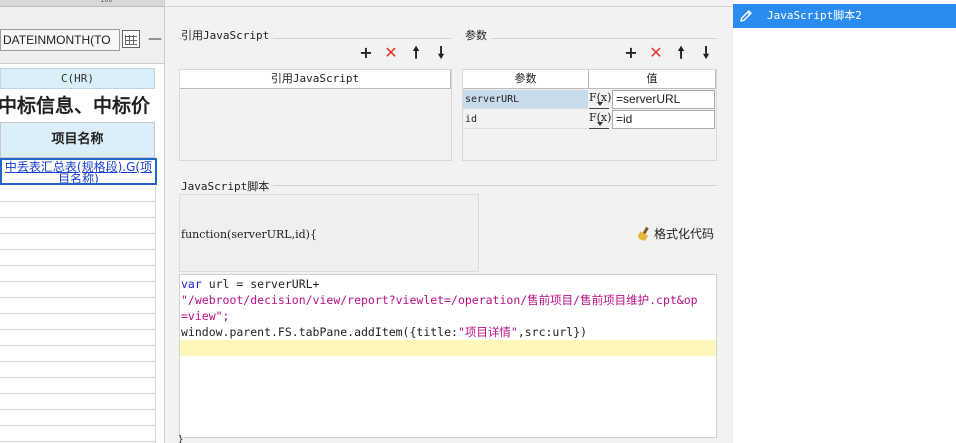  Describe the element at coordinates (478, 35) in the screenshot. I see `params-section-title: 参数` at that location.